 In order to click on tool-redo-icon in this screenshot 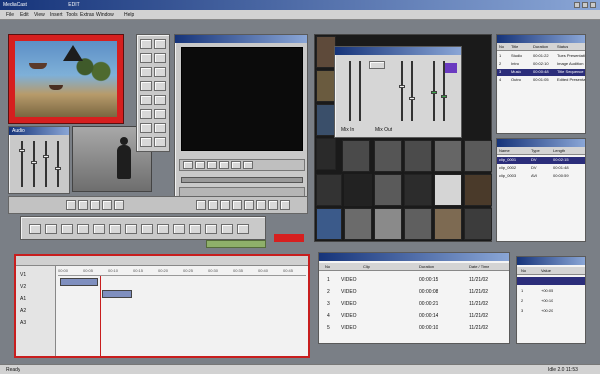, I will do `click(160, 142)`.